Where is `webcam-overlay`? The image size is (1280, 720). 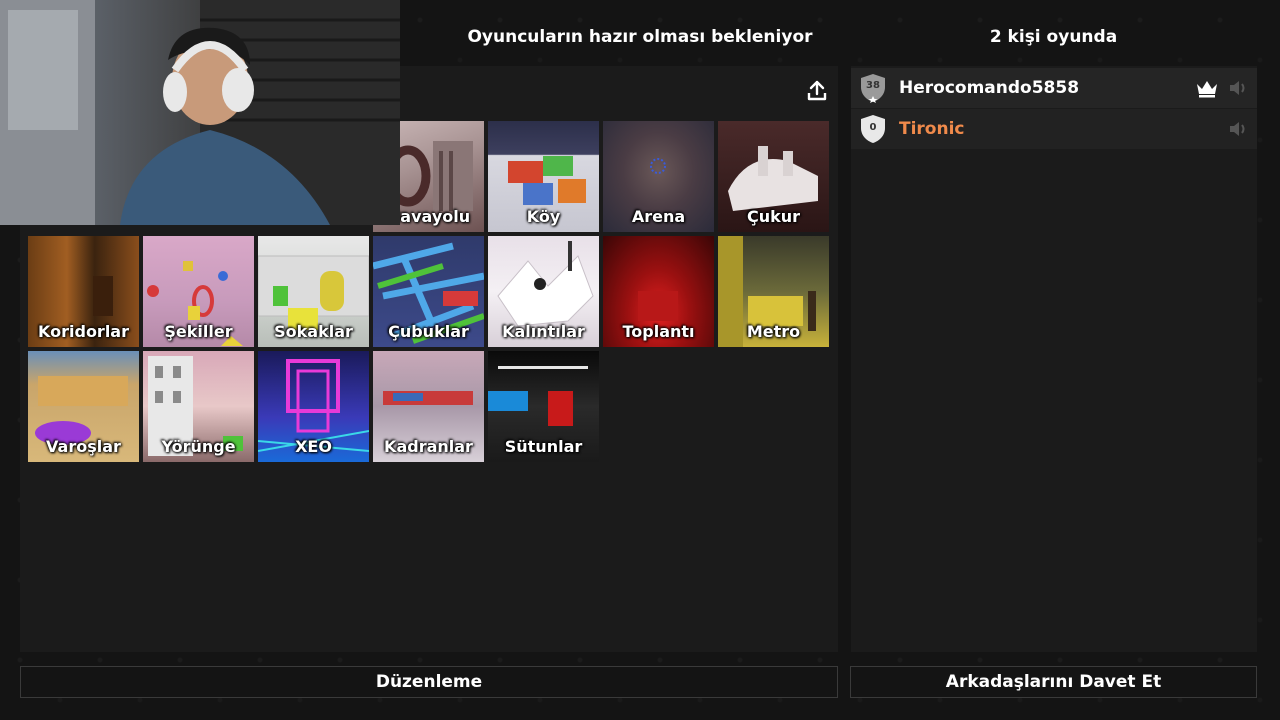
webcam-overlay is located at coordinates (200, 112).